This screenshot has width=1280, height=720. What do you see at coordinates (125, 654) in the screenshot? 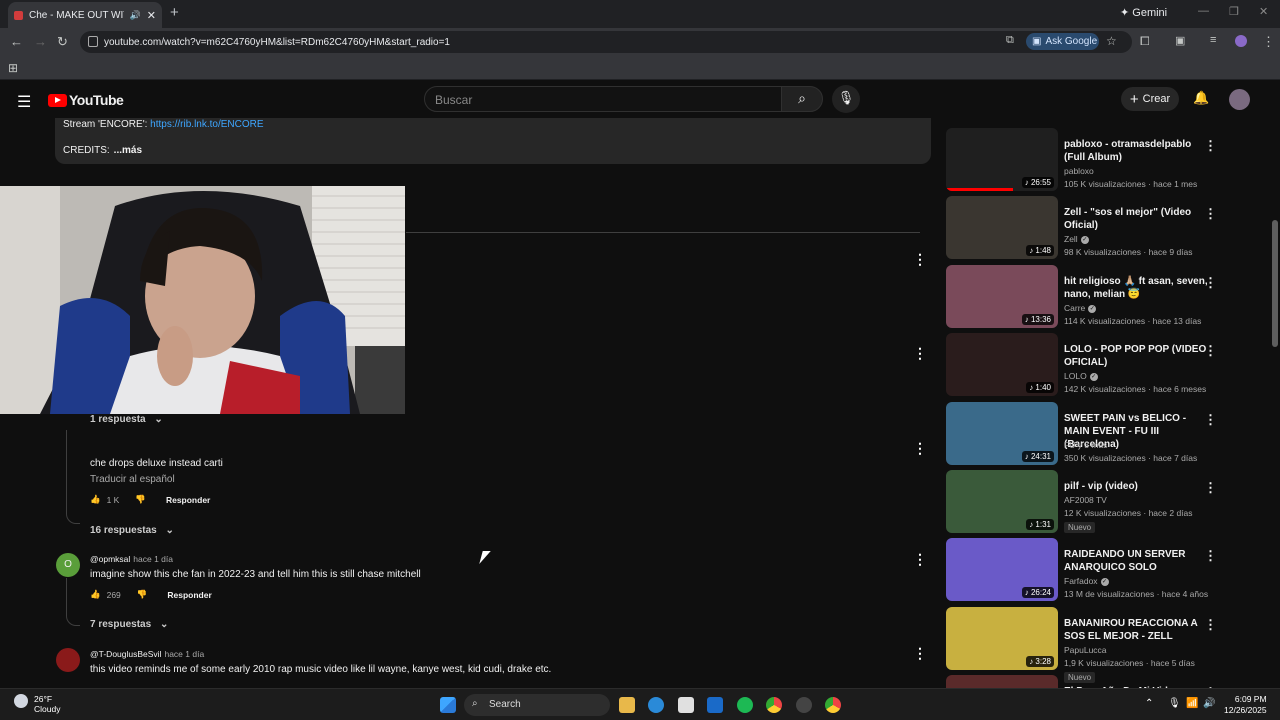
I see `comment-handle: @T-DouglusBeSvil` at bounding box center [125, 654].